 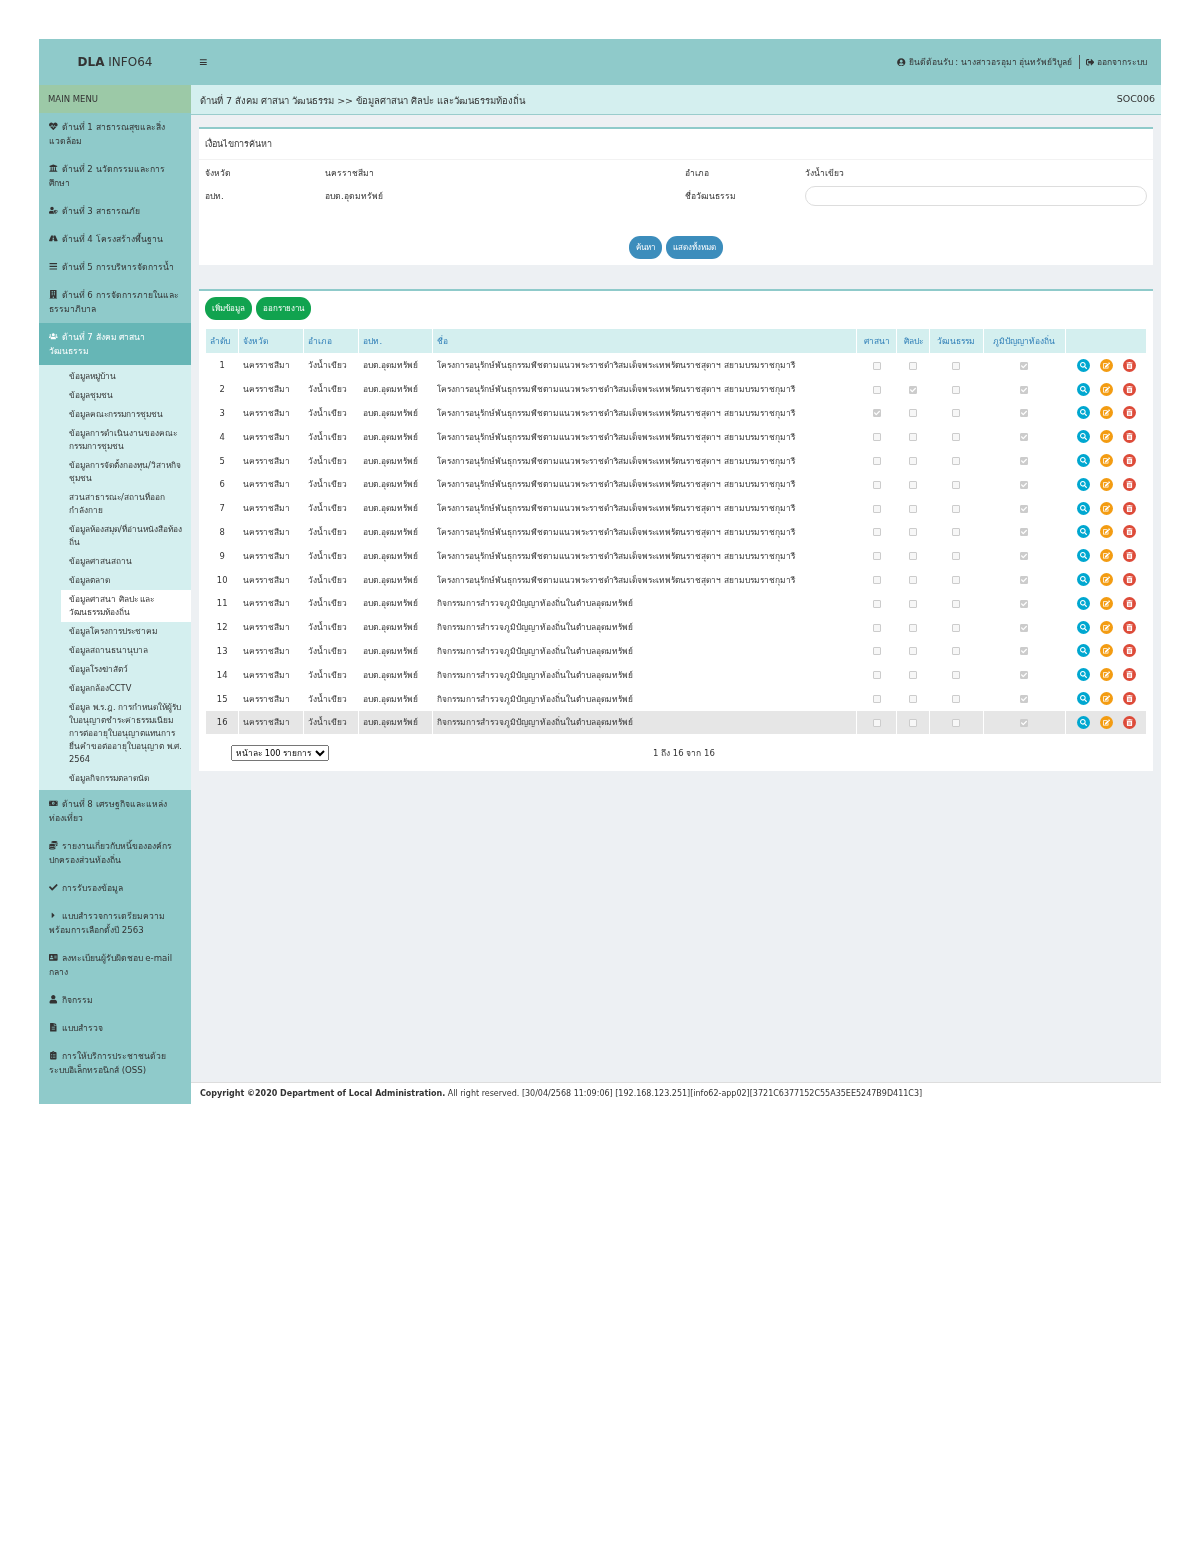 I want to click on search-button: ค้นหา, so click(x=645, y=247).